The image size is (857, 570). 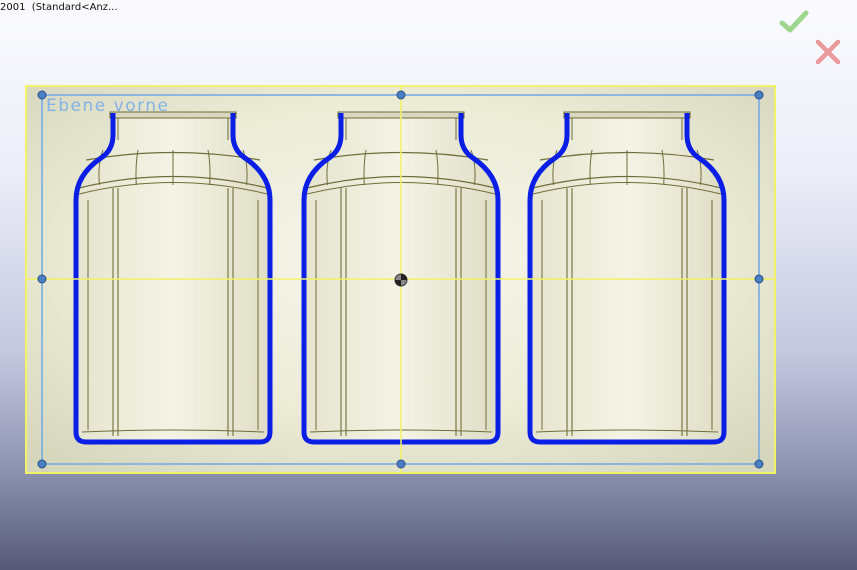 I want to click on origin-icon, so click(x=401, y=280).